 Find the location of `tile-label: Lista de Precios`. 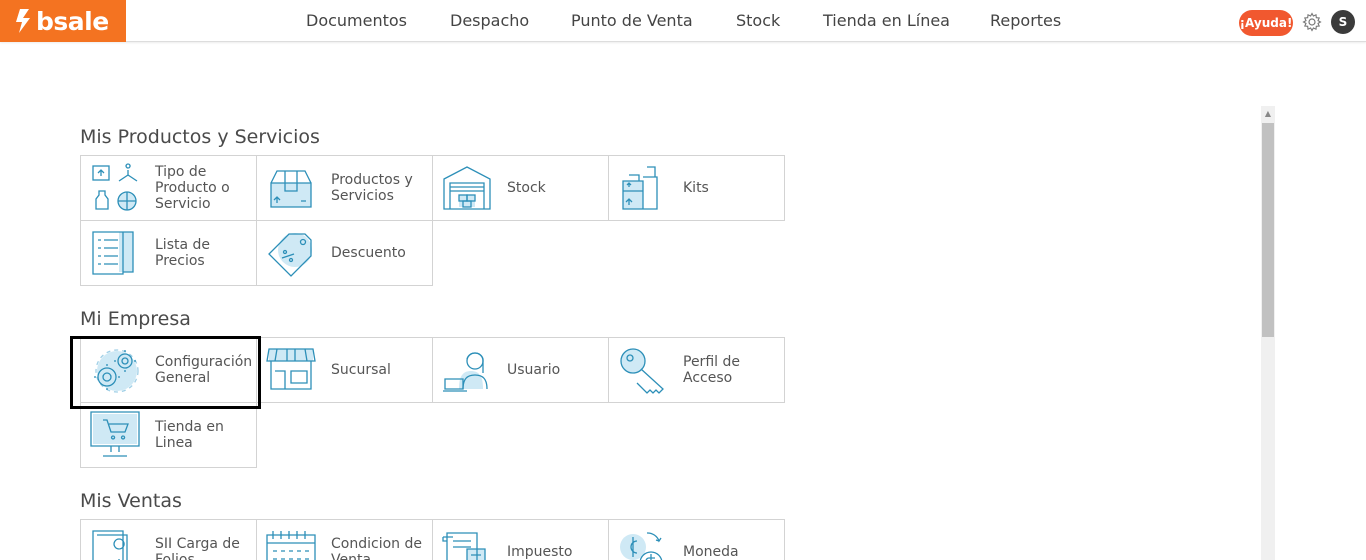

tile-label: Lista de Precios is located at coordinates (183, 253).